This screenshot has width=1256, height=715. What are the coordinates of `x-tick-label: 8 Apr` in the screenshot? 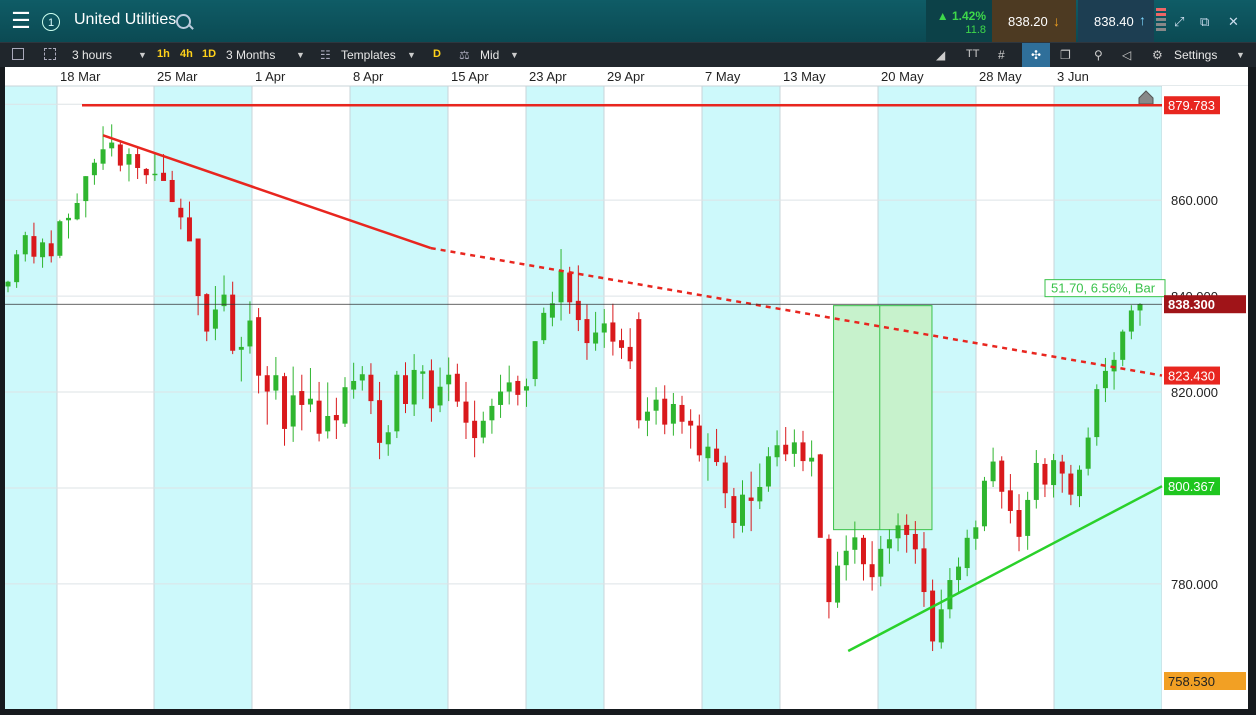 It's located at (368, 76).